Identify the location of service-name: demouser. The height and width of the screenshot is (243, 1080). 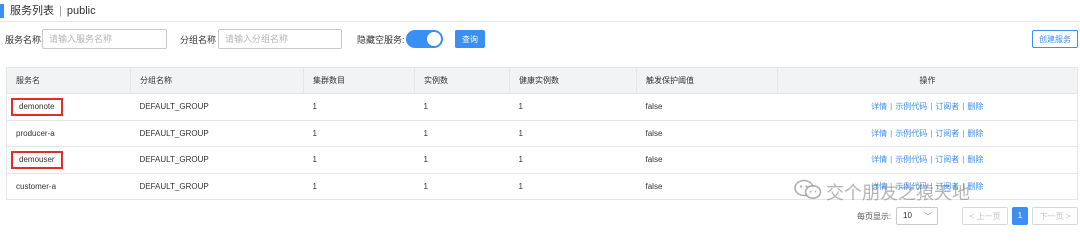
(37, 159).